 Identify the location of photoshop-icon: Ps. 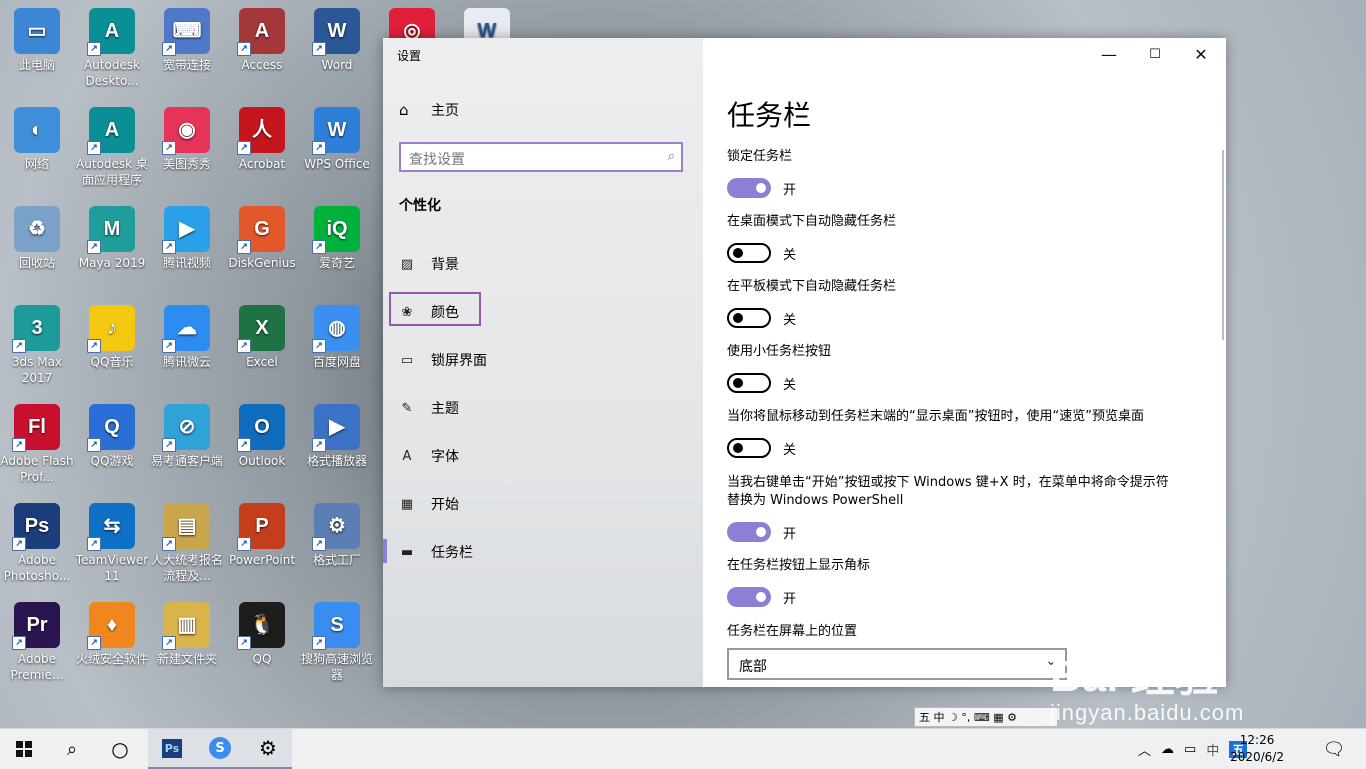
(172, 748).